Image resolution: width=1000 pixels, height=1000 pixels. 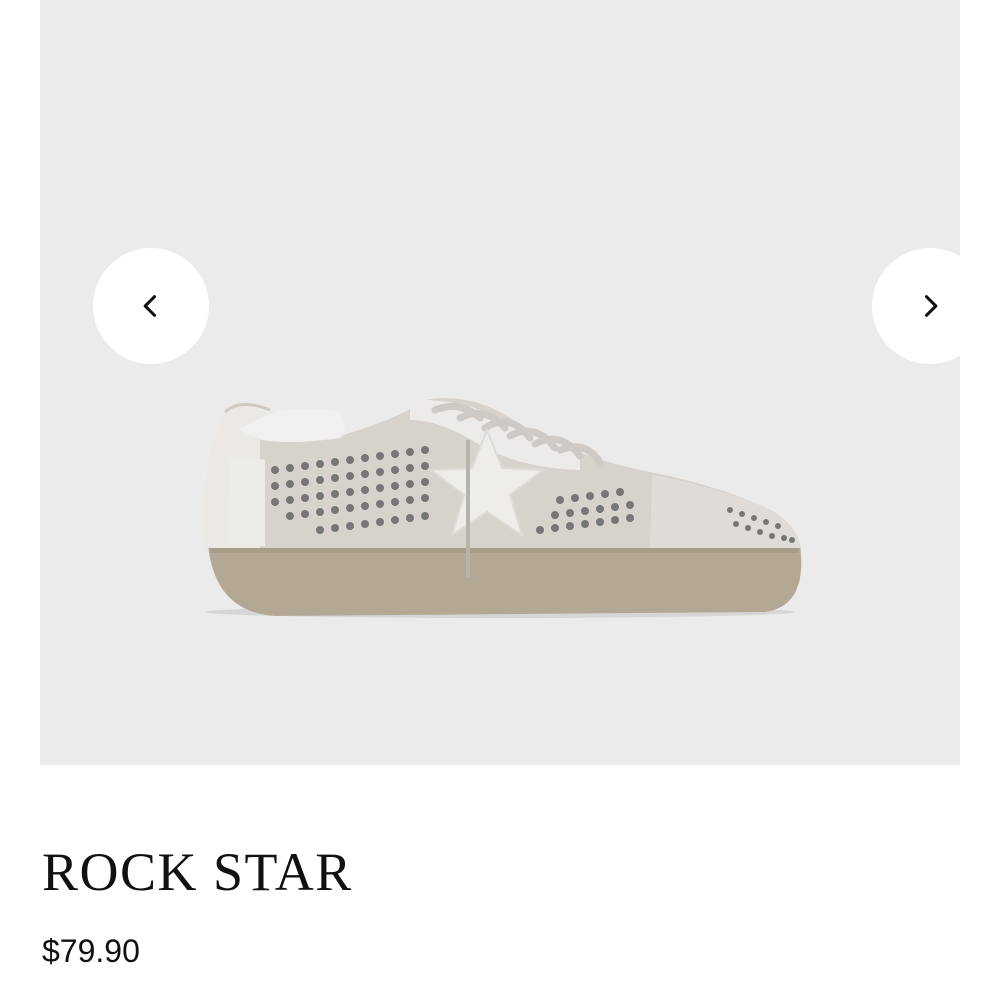 I want to click on chevron-right-icon, so click(x=931, y=306).